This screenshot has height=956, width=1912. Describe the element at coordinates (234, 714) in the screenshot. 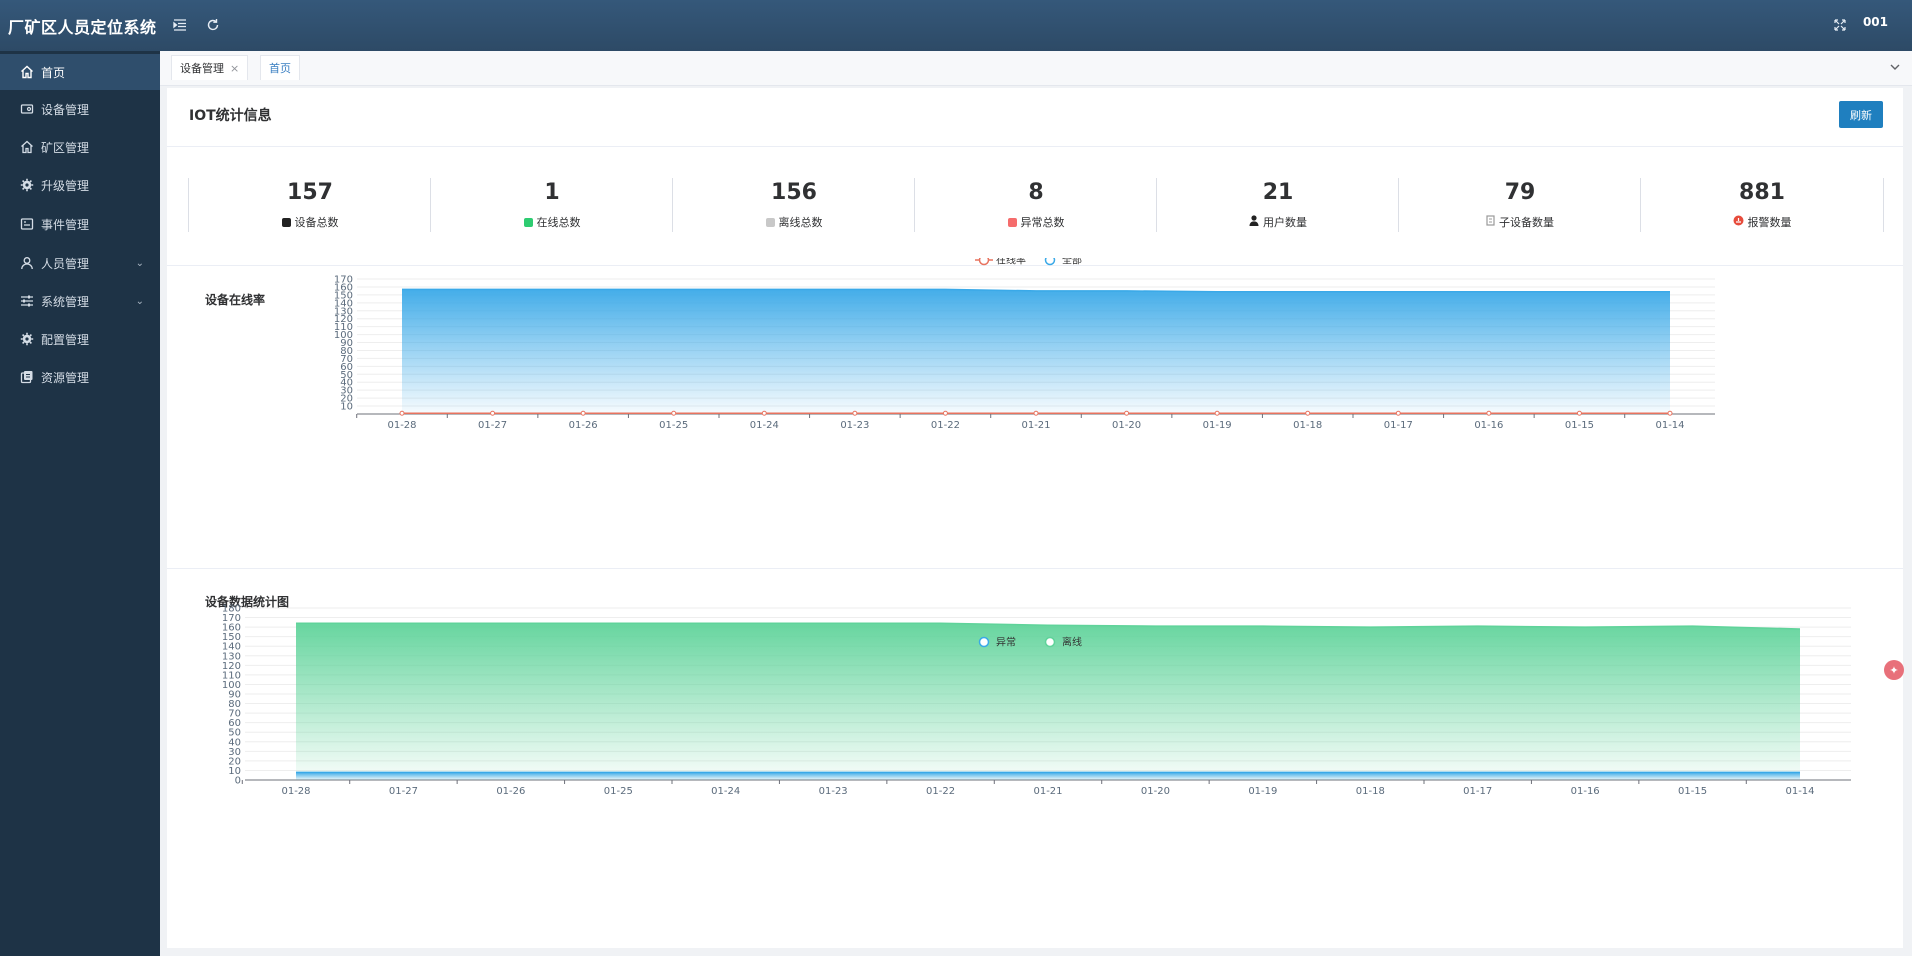

I see `y-tick-label: 70` at that location.